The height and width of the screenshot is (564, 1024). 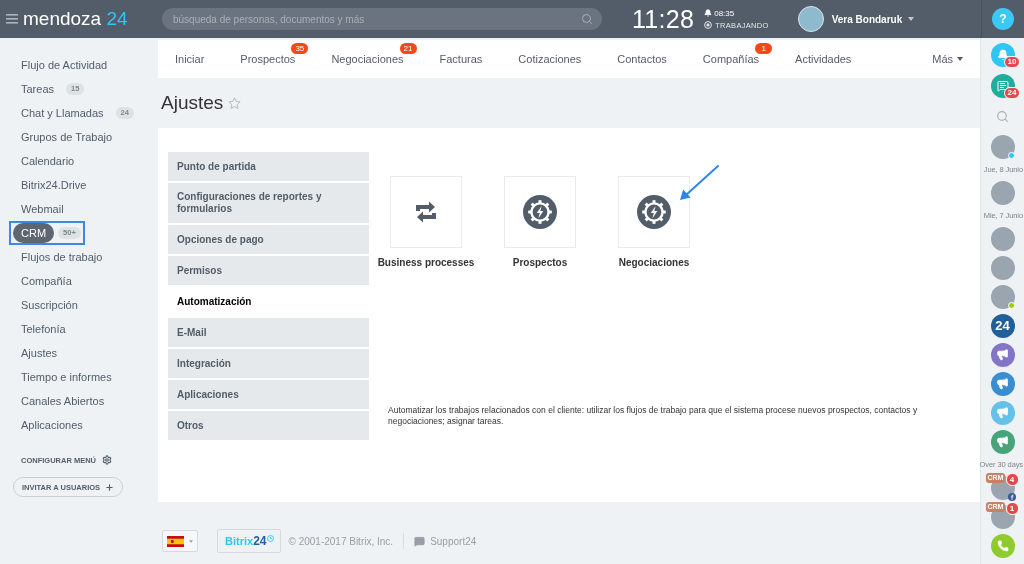 What do you see at coordinates (268, 59) in the screenshot?
I see `nav-tab: Prospectos 35` at bounding box center [268, 59].